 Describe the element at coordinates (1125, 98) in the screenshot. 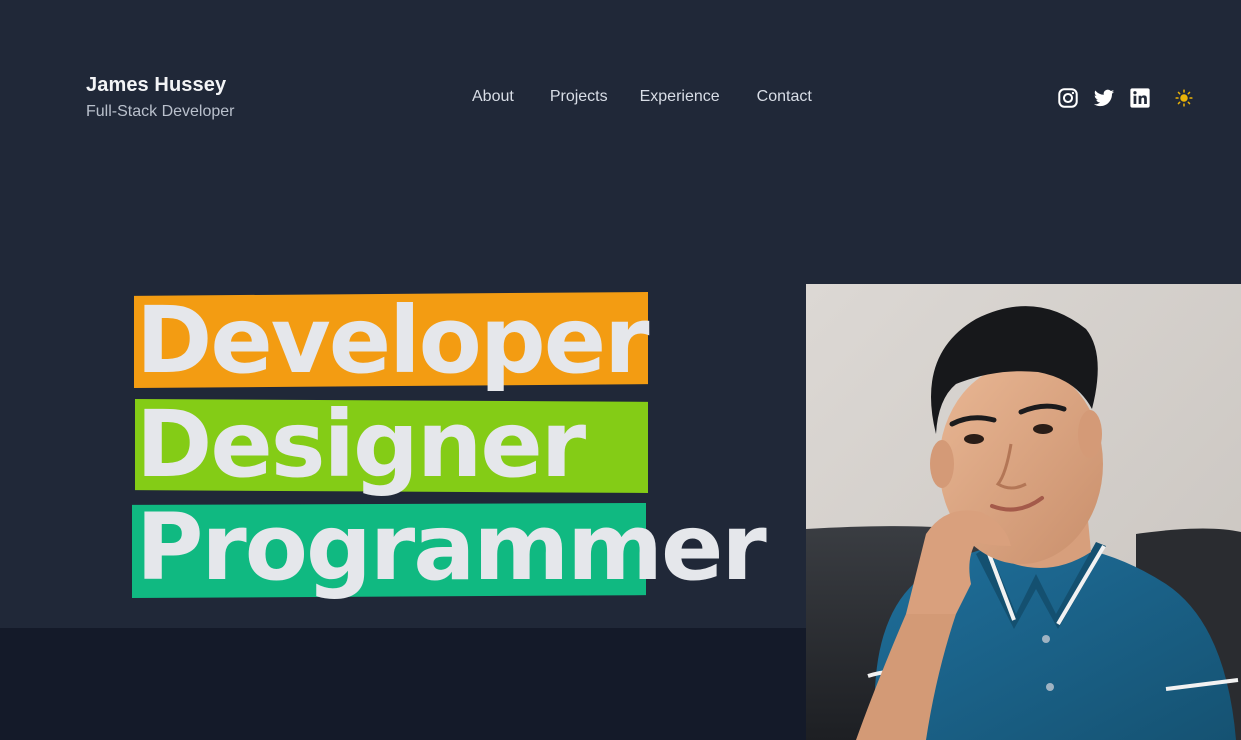

I see `social-links` at that location.